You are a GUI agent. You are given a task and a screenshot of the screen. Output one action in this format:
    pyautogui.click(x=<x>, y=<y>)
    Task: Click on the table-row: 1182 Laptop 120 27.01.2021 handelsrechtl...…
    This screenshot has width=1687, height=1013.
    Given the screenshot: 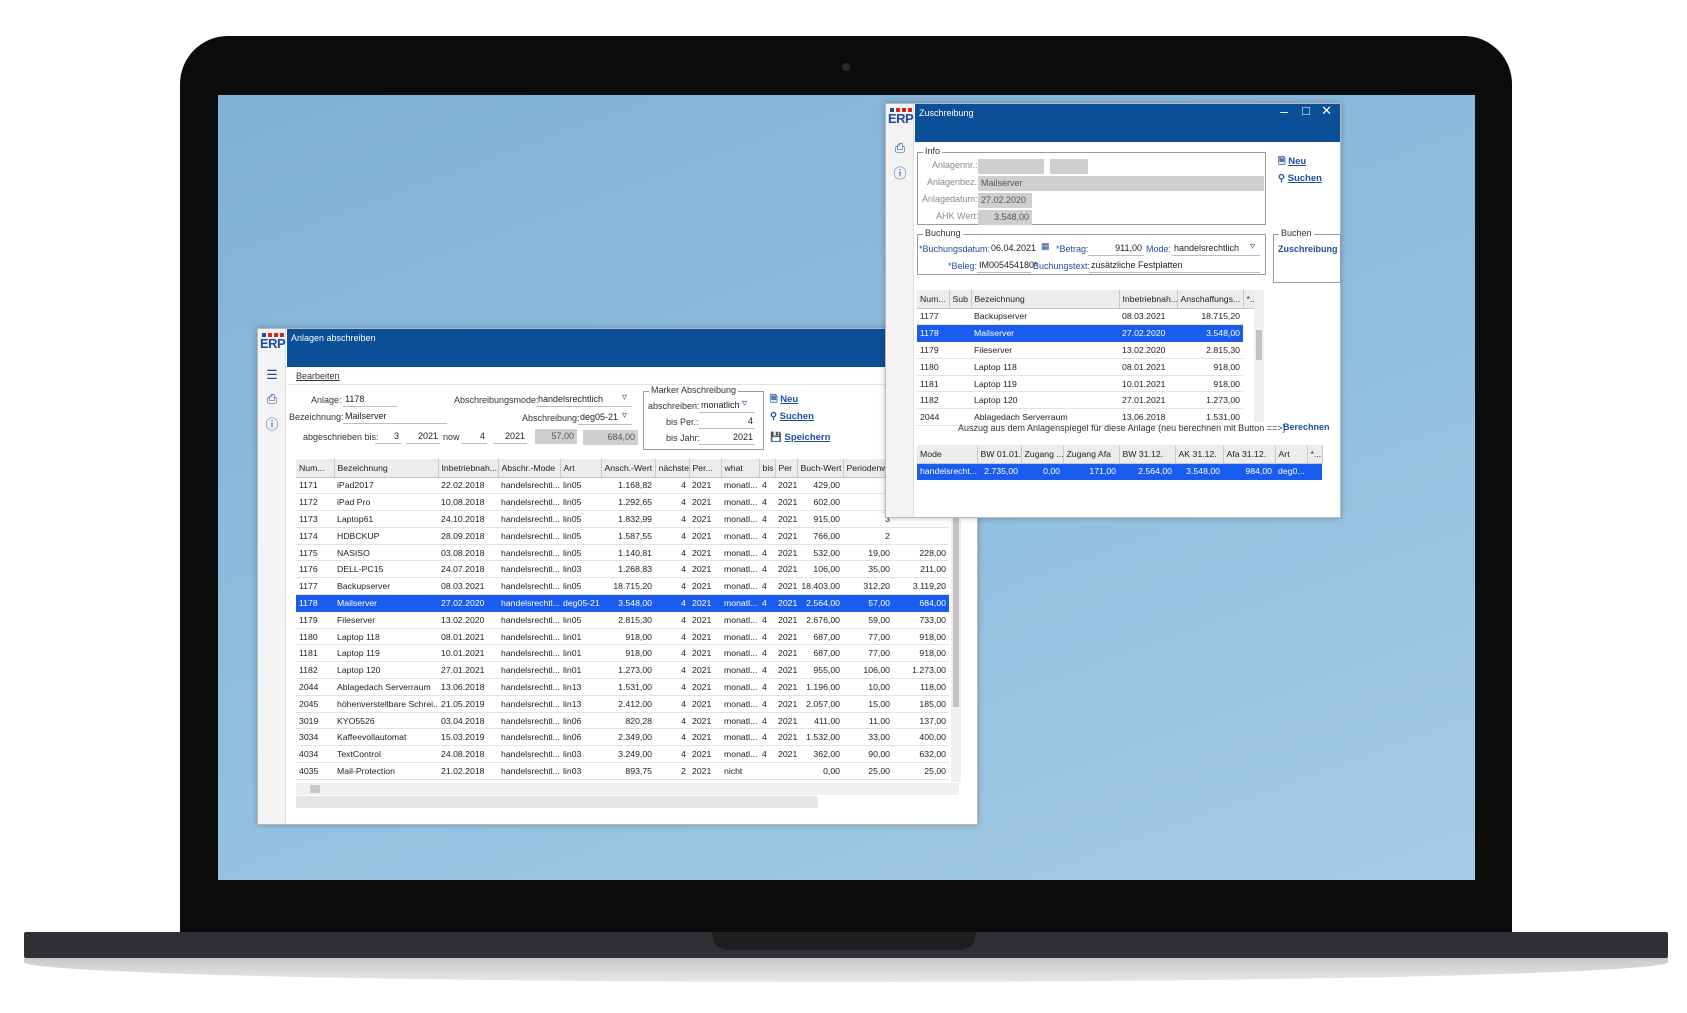 What is the action you would take?
    pyautogui.click(x=622, y=670)
    